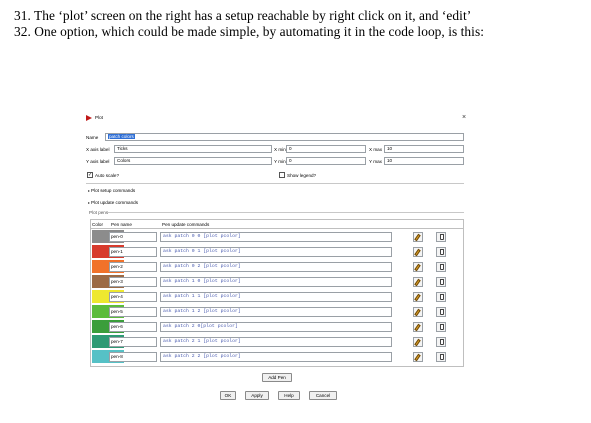 The image size is (591, 423). What do you see at coordinates (424, 149) in the screenshot?
I see `x-max-field: 10` at bounding box center [424, 149].